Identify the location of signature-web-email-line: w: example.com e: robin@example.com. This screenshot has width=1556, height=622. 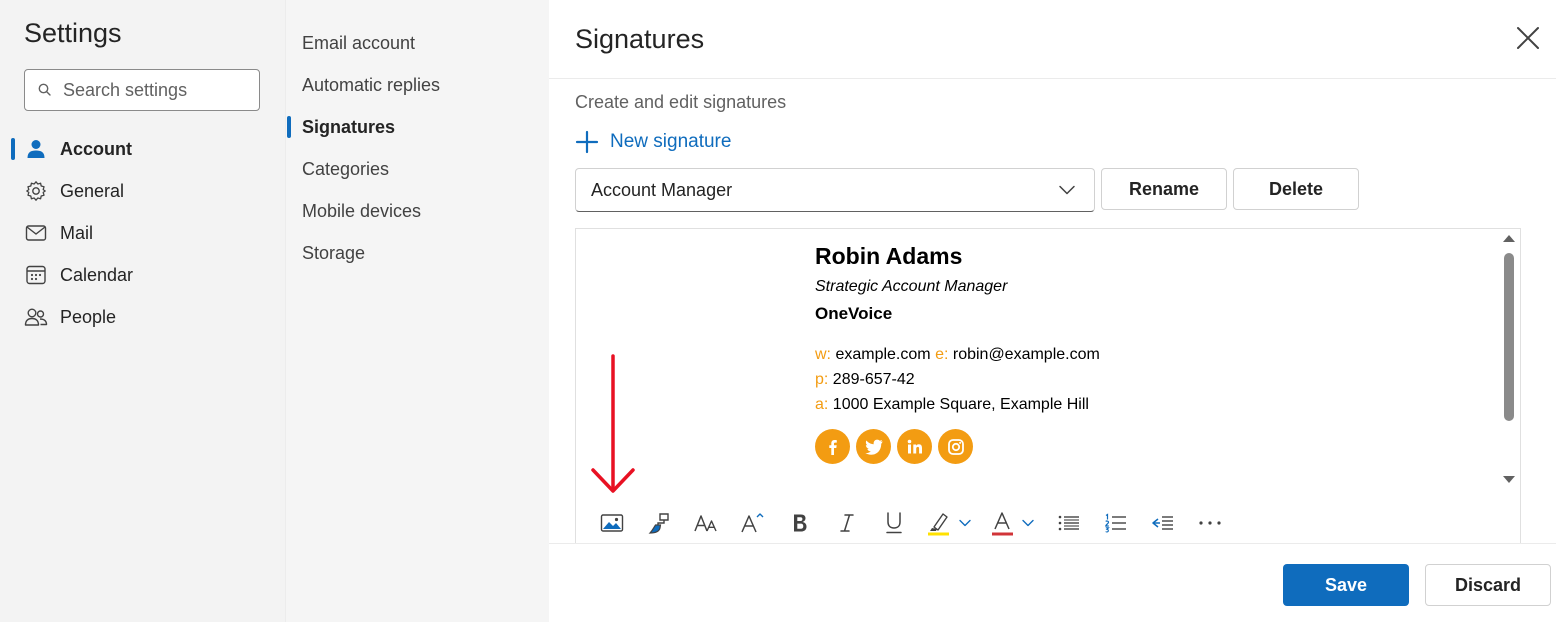
(957, 354).